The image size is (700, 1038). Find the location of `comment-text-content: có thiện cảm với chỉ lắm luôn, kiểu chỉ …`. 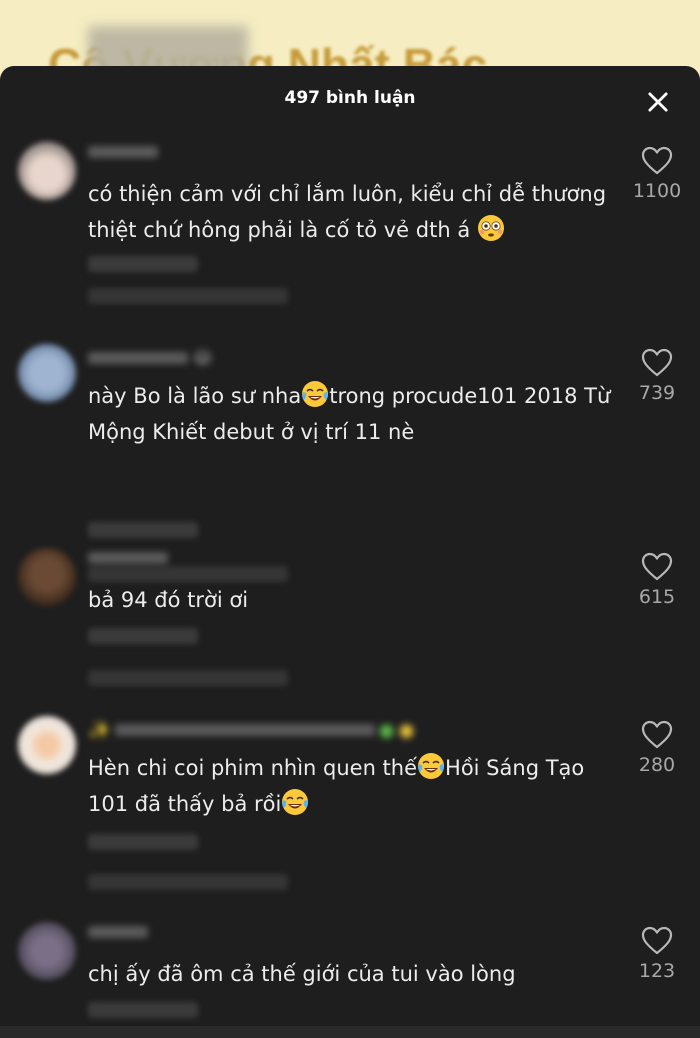

comment-text-content: có thiện cảm với chỉ lắm luôn, kiểu chỉ … is located at coordinates (347, 212).